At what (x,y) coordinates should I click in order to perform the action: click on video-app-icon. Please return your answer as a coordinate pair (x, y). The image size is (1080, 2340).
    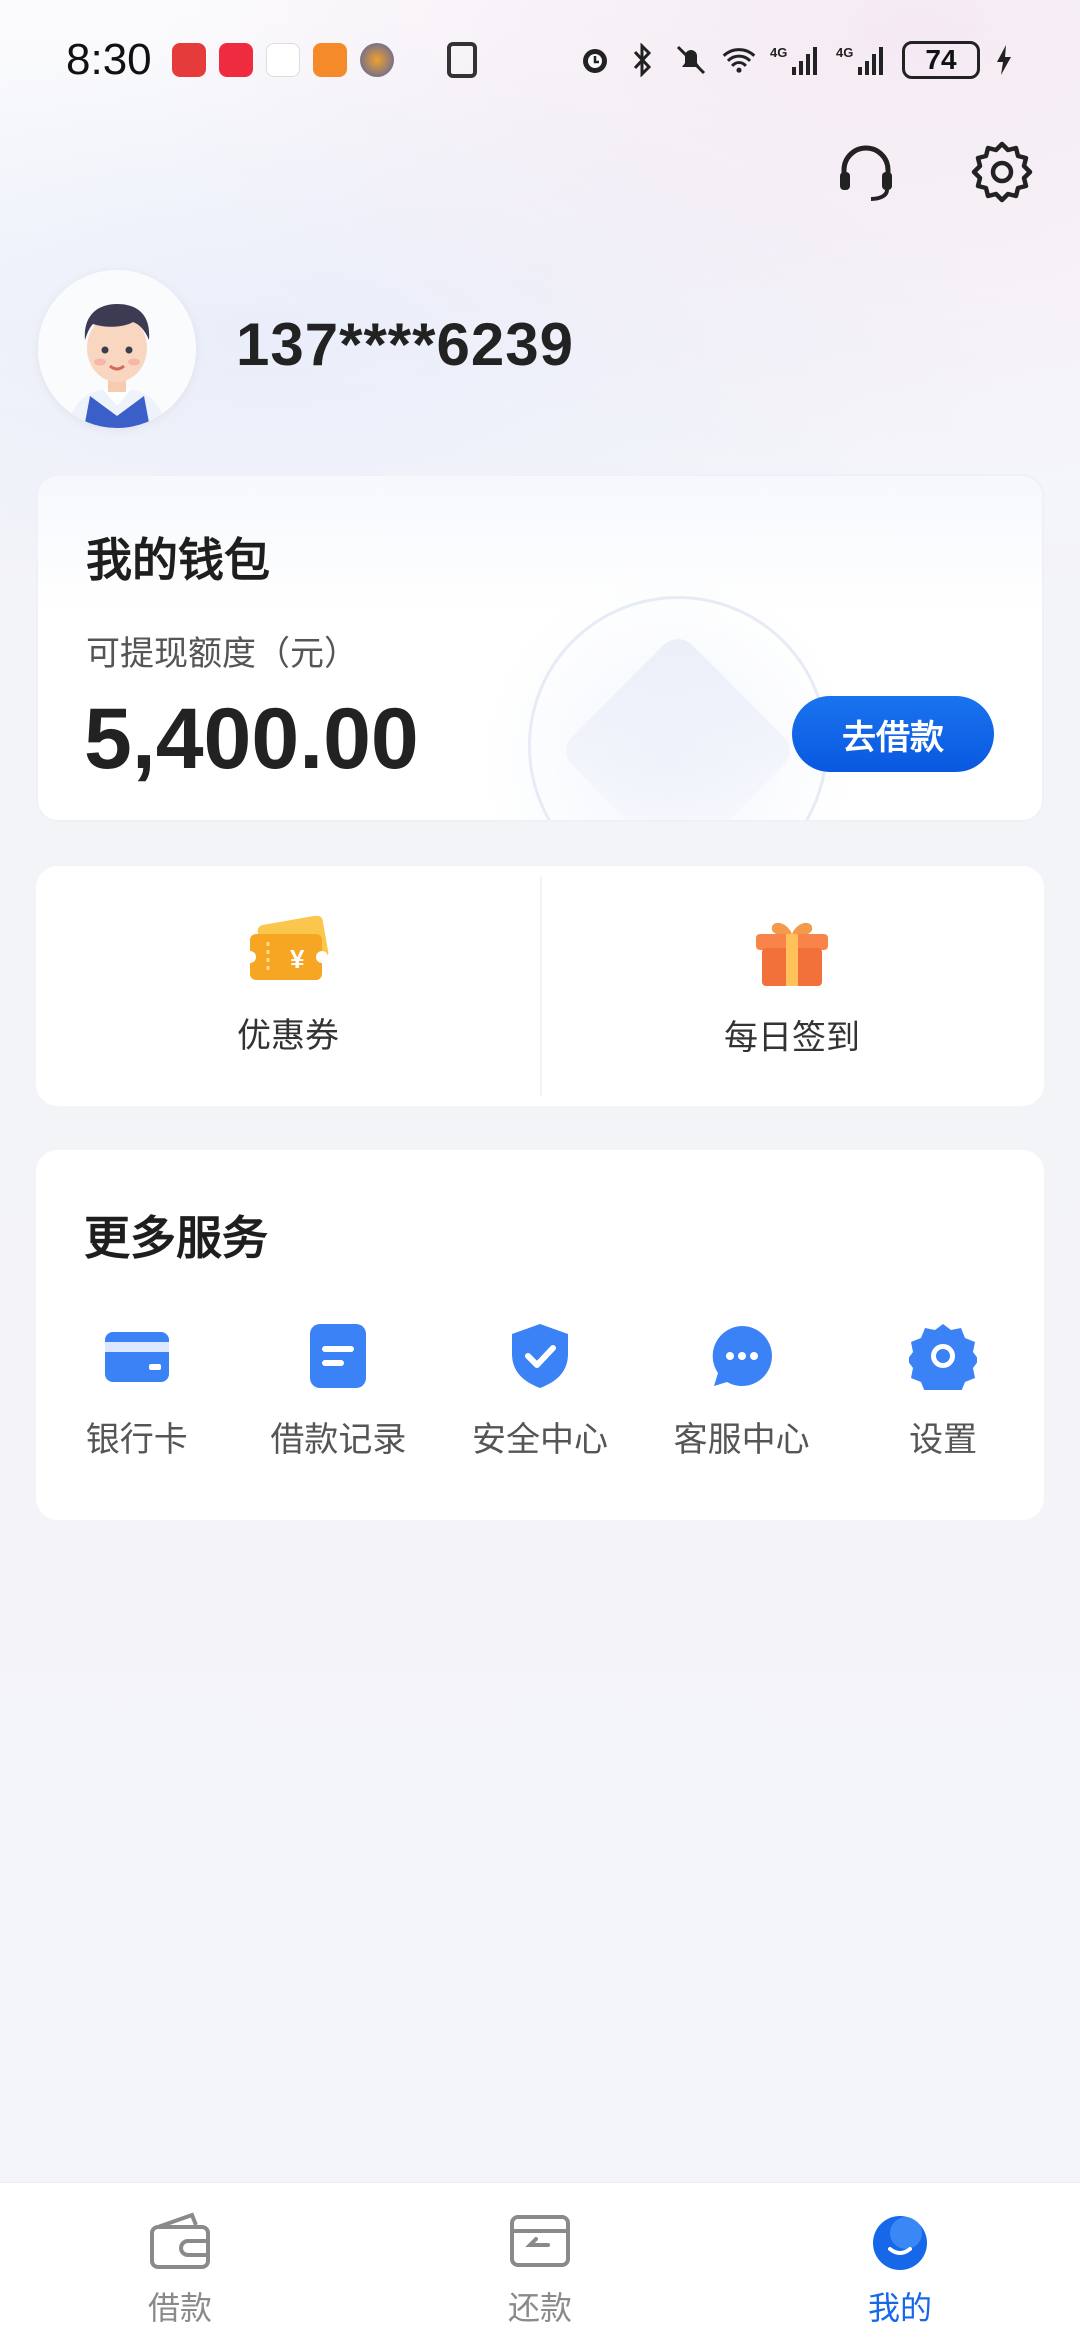
    Looking at the image, I should click on (329, 60).